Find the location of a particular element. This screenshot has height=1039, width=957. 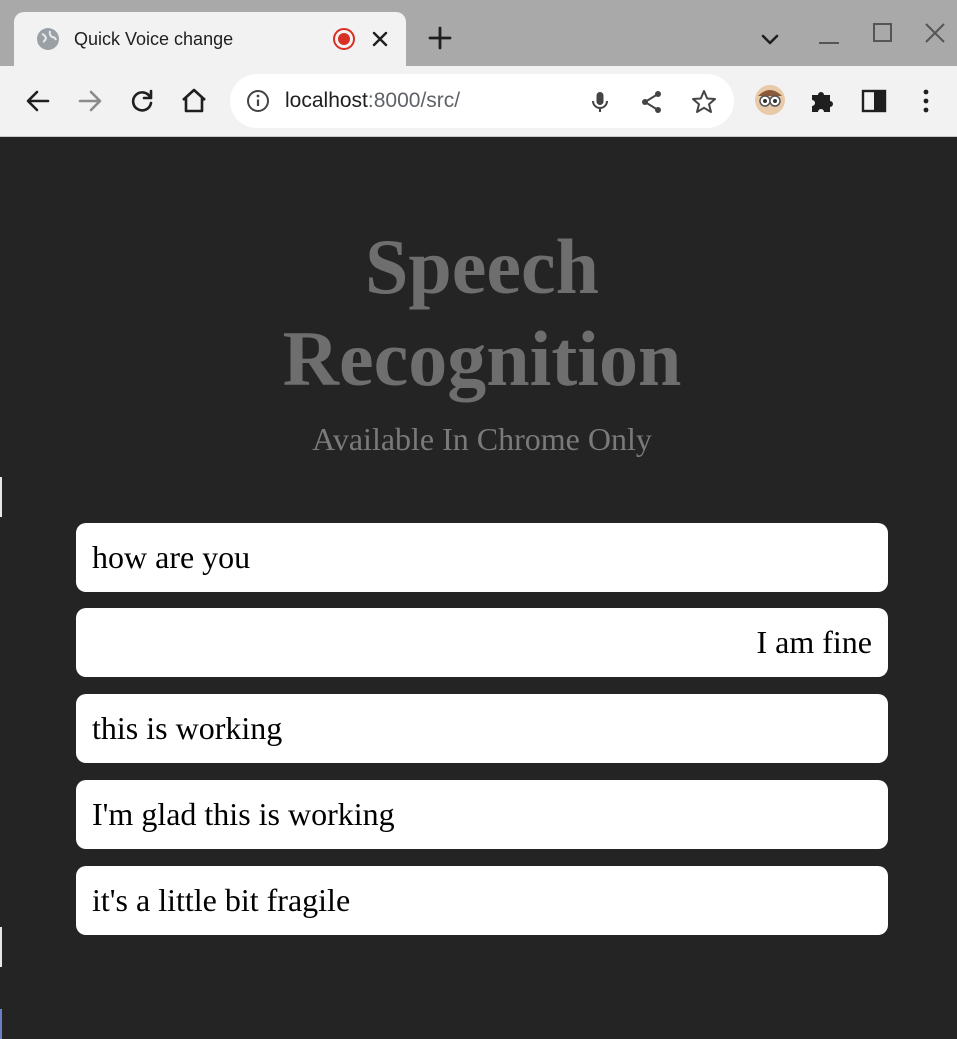

chevron-down-icon is located at coordinates (770, 40).